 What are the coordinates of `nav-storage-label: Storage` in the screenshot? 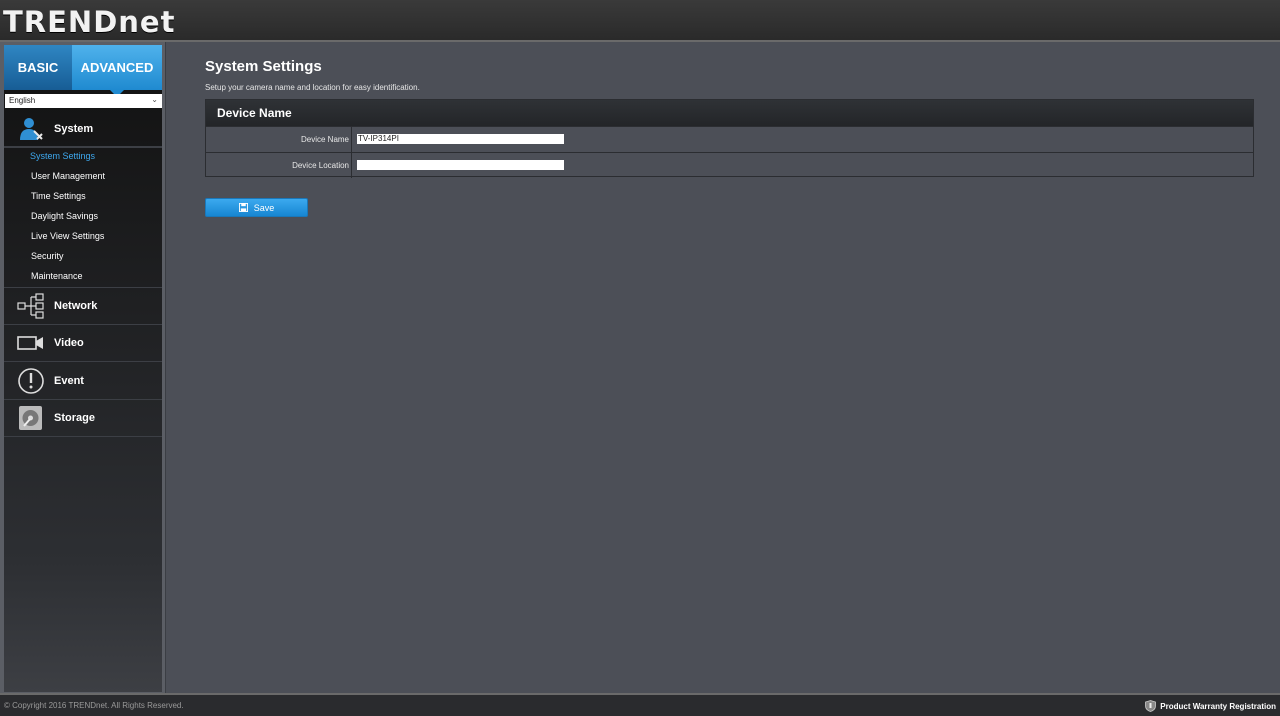 It's located at (74, 418).